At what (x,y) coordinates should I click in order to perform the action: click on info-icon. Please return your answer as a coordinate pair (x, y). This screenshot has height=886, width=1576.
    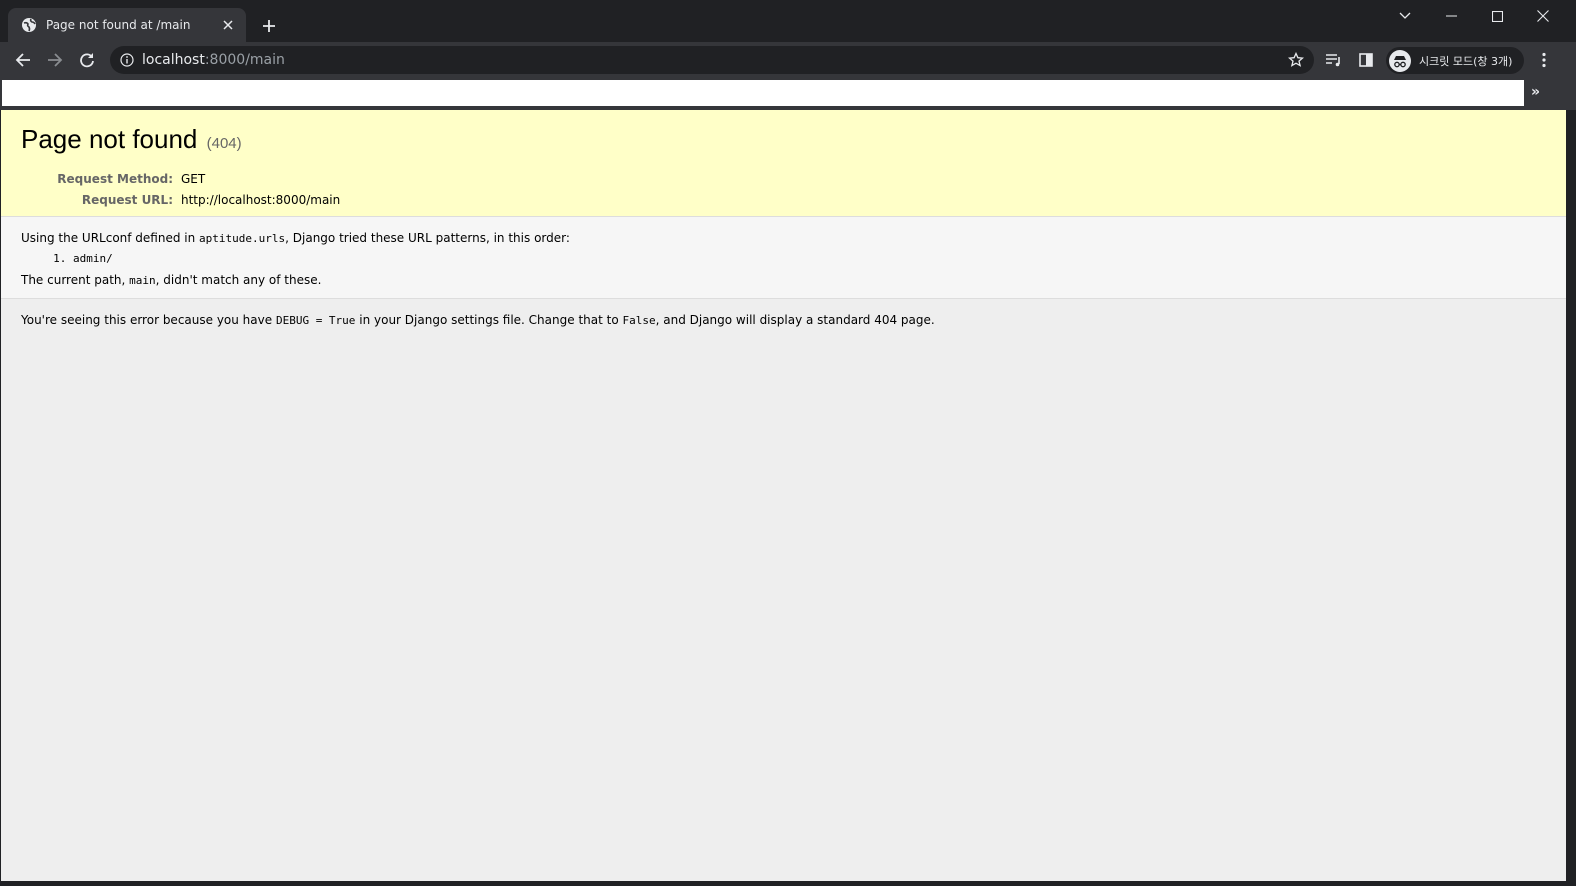
    Looking at the image, I should click on (127, 60).